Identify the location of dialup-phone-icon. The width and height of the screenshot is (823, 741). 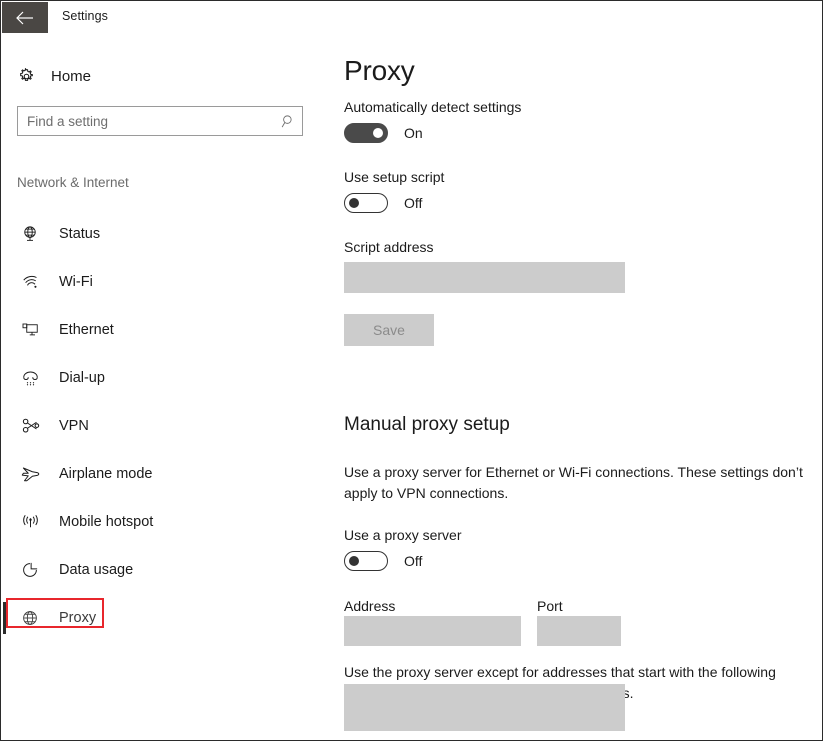
(30, 378).